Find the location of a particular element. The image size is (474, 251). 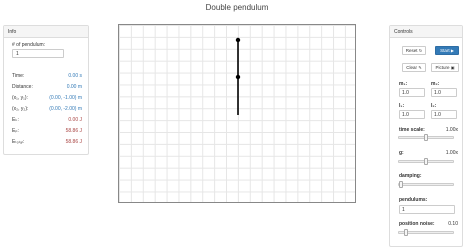

g-slider is located at coordinates (426, 161).